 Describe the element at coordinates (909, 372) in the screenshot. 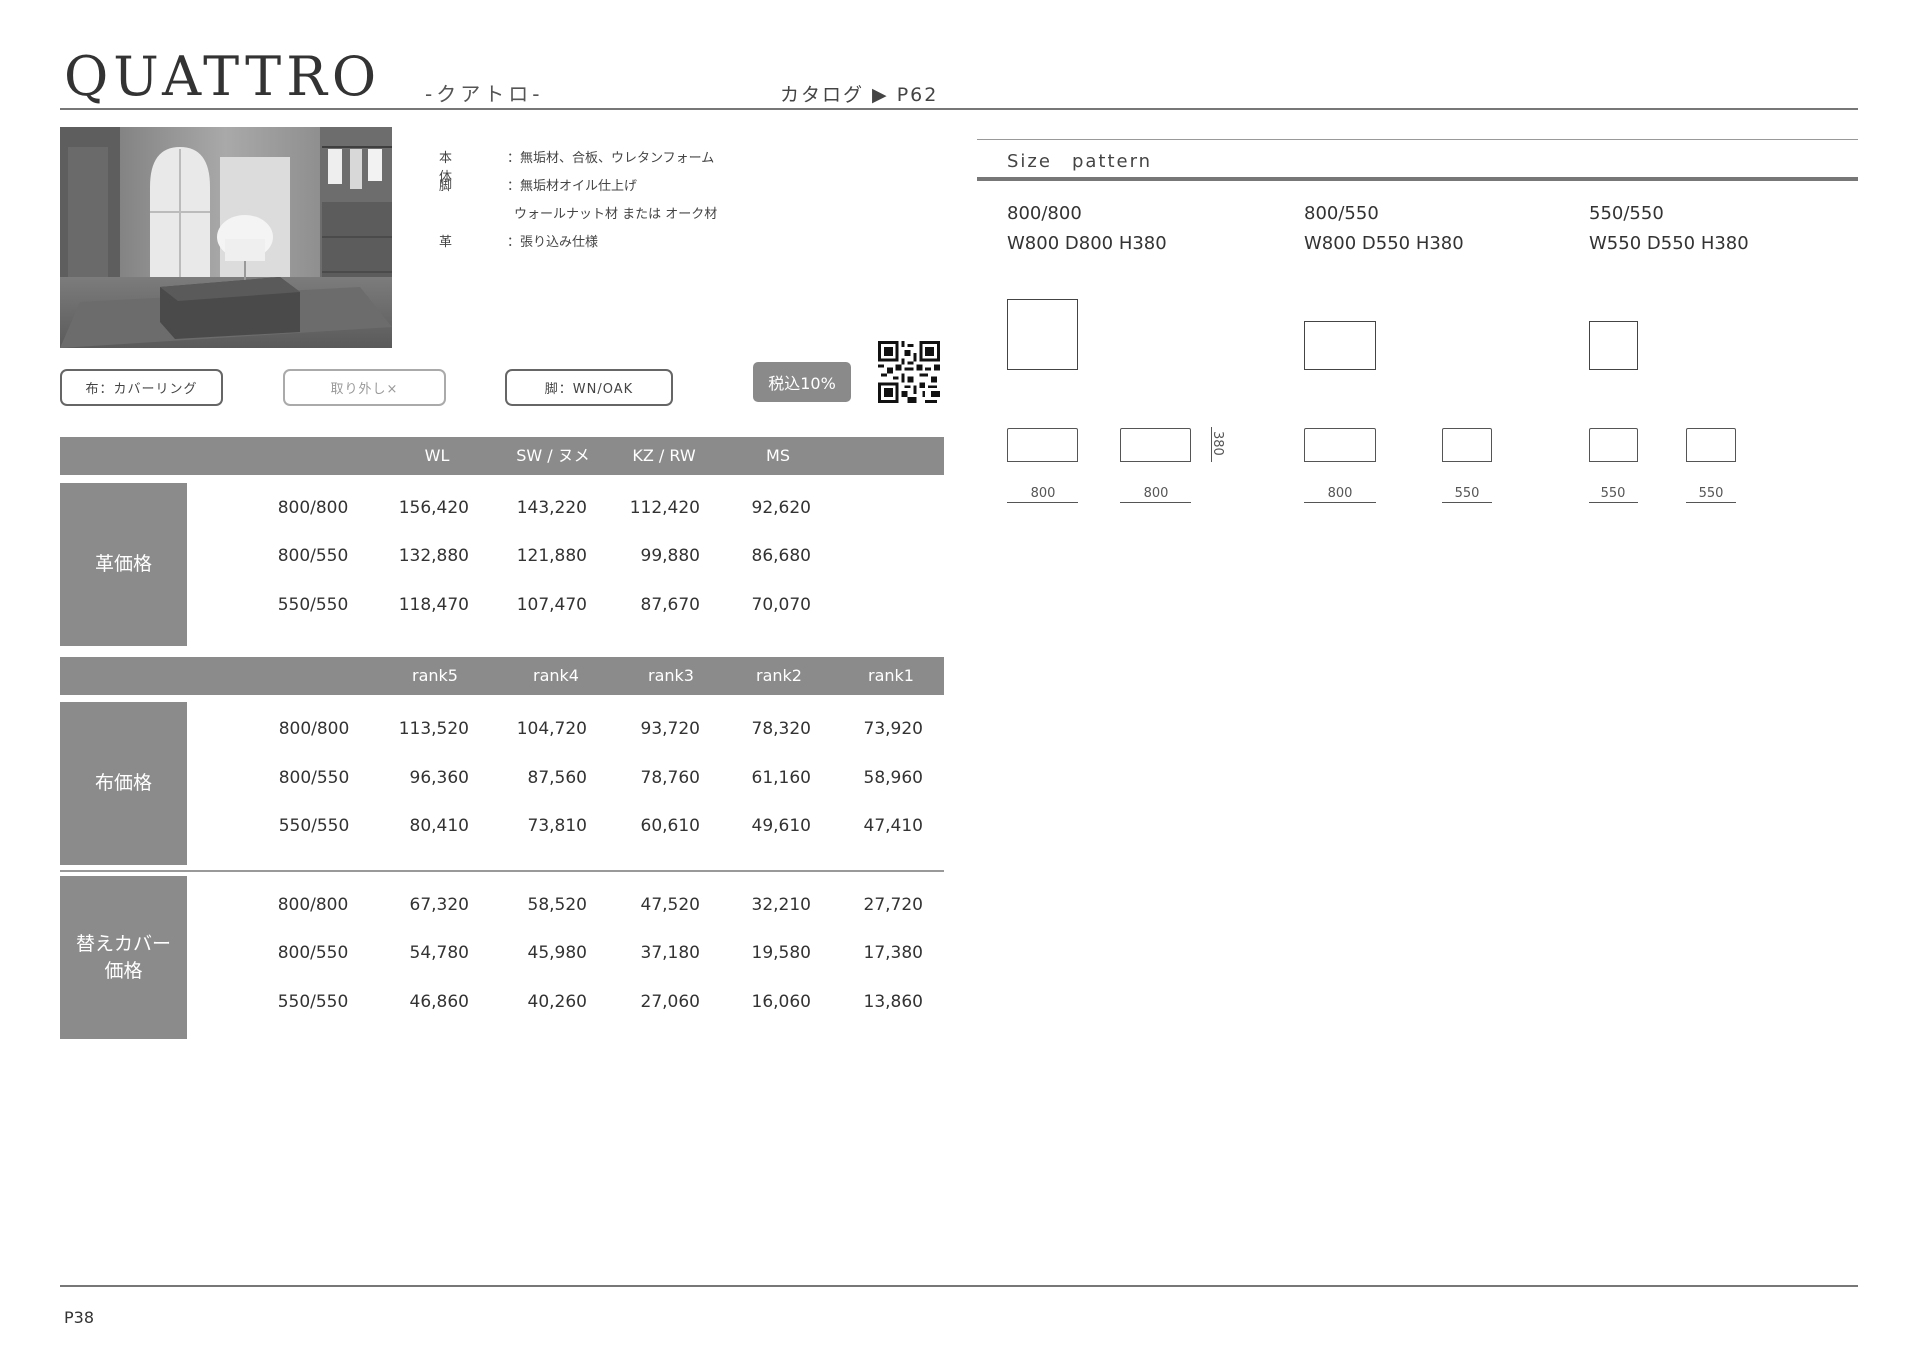

I see `qr-code-icon` at that location.